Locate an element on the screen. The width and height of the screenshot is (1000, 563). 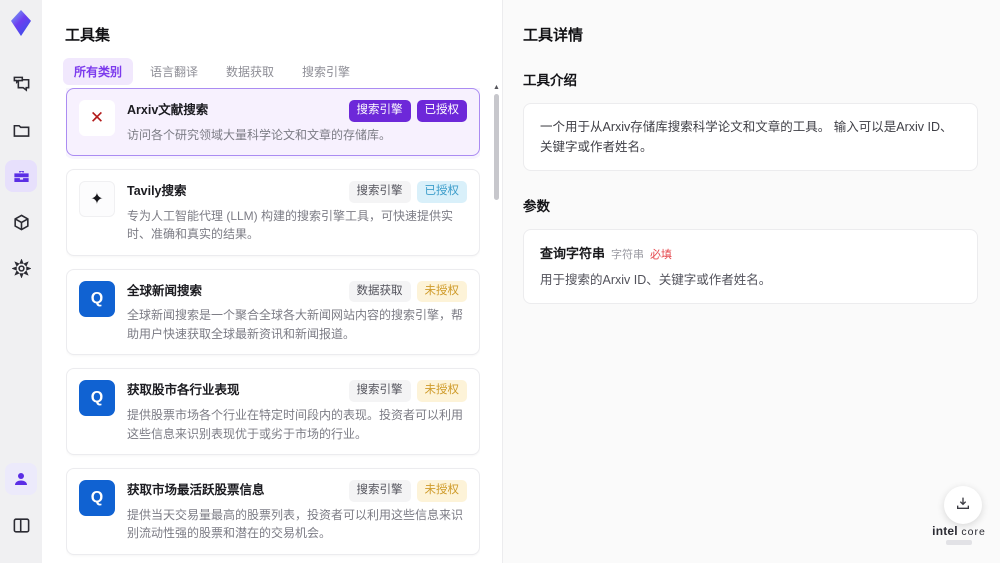
category-tab: 所有类别 is located at coordinates (98, 71).